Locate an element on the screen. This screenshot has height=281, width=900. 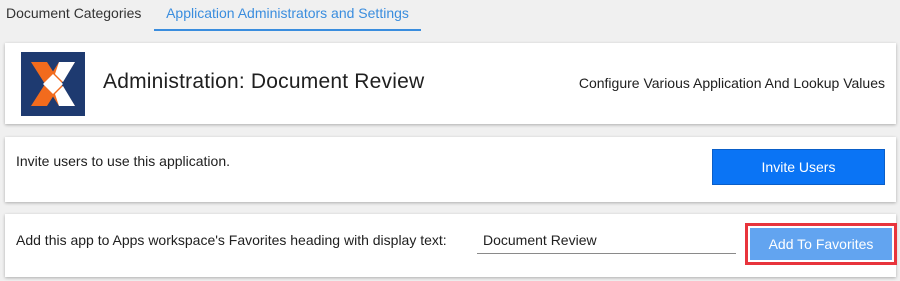
page-title: Administration: Document Review is located at coordinates (264, 81).